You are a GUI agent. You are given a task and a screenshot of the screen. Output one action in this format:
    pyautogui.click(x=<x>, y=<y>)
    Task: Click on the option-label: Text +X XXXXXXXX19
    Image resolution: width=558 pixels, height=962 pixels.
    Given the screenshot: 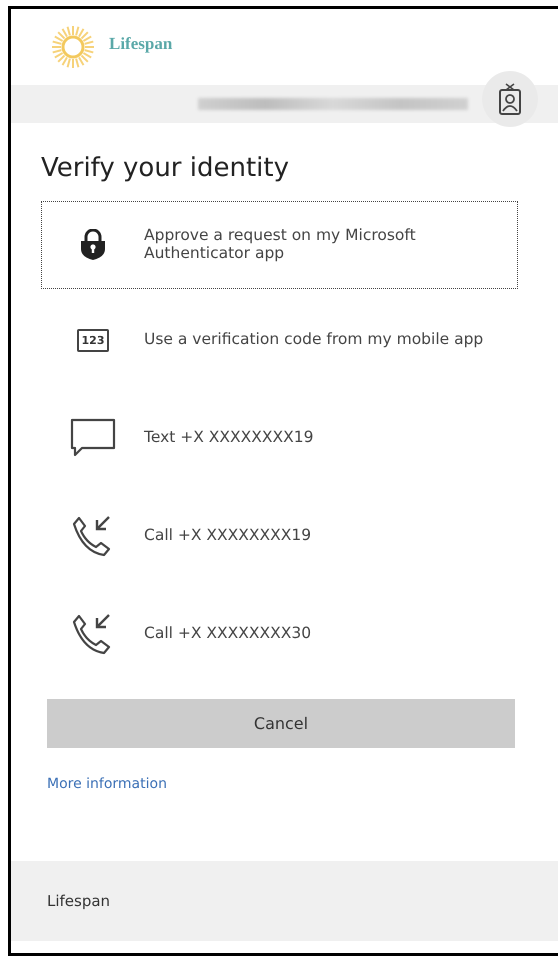 What is the action you would take?
    pyautogui.click(x=229, y=438)
    